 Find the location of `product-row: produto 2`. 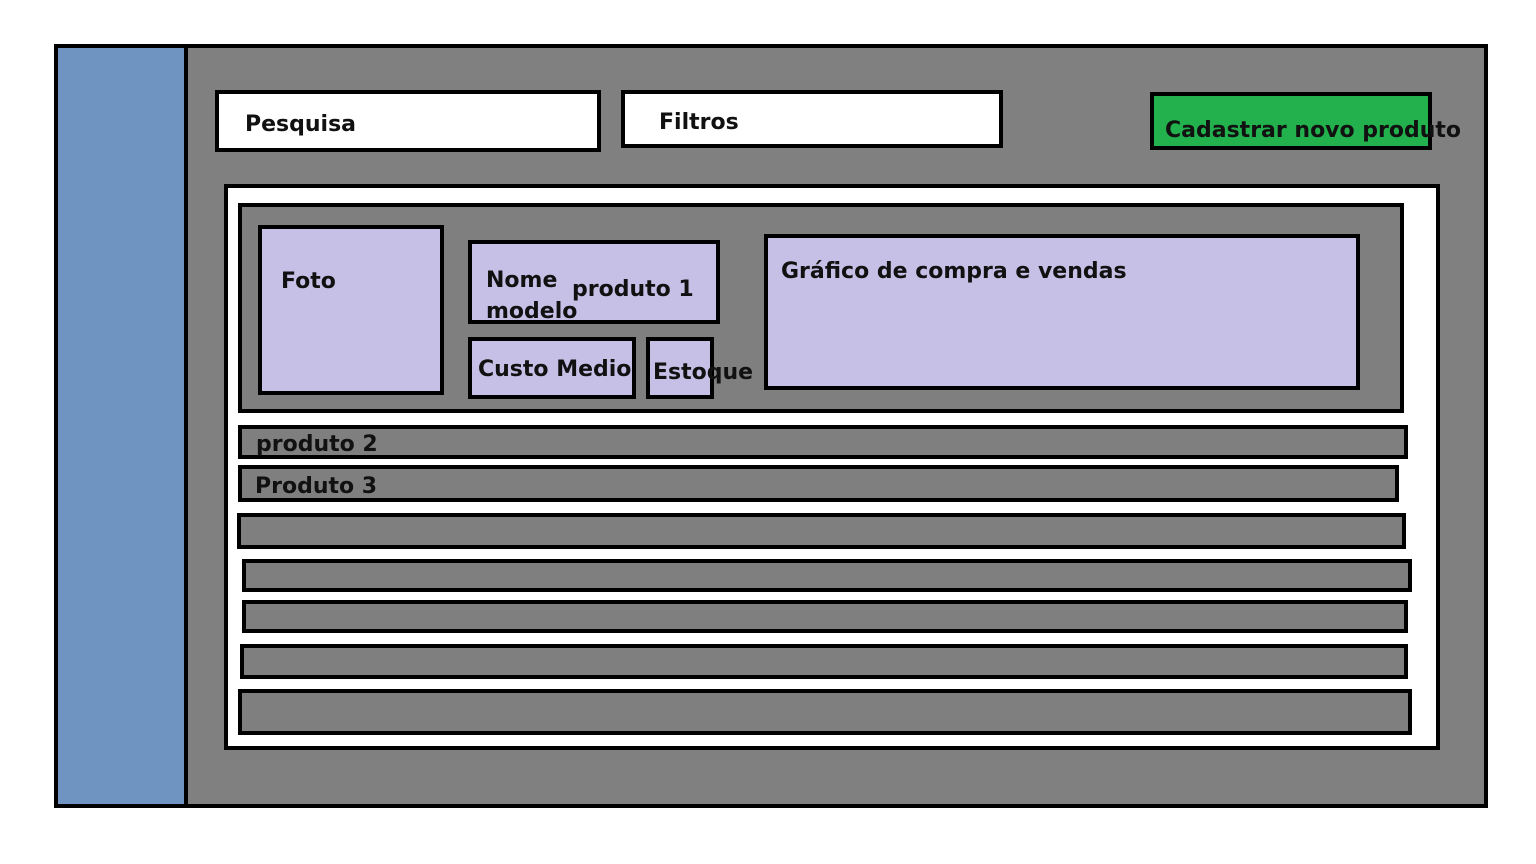

product-row: produto 2 is located at coordinates (823, 442).